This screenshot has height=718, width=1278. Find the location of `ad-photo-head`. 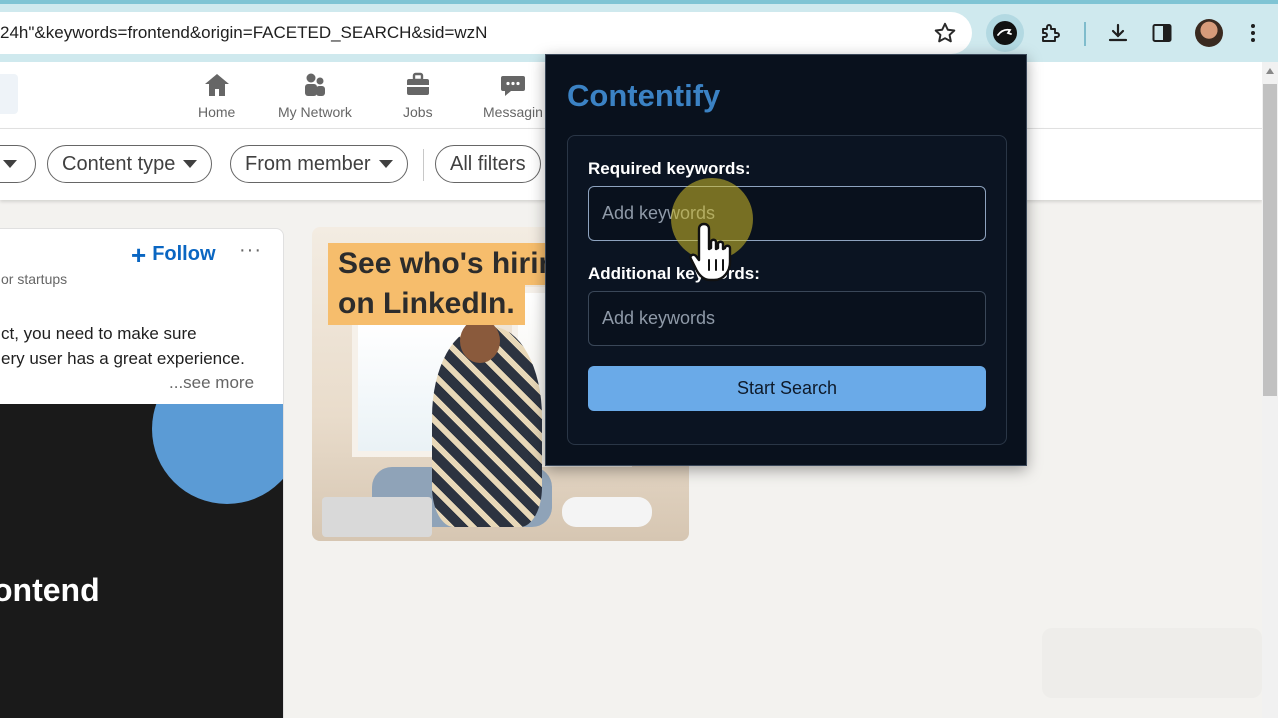

ad-photo-head is located at coordinates (480, 341).